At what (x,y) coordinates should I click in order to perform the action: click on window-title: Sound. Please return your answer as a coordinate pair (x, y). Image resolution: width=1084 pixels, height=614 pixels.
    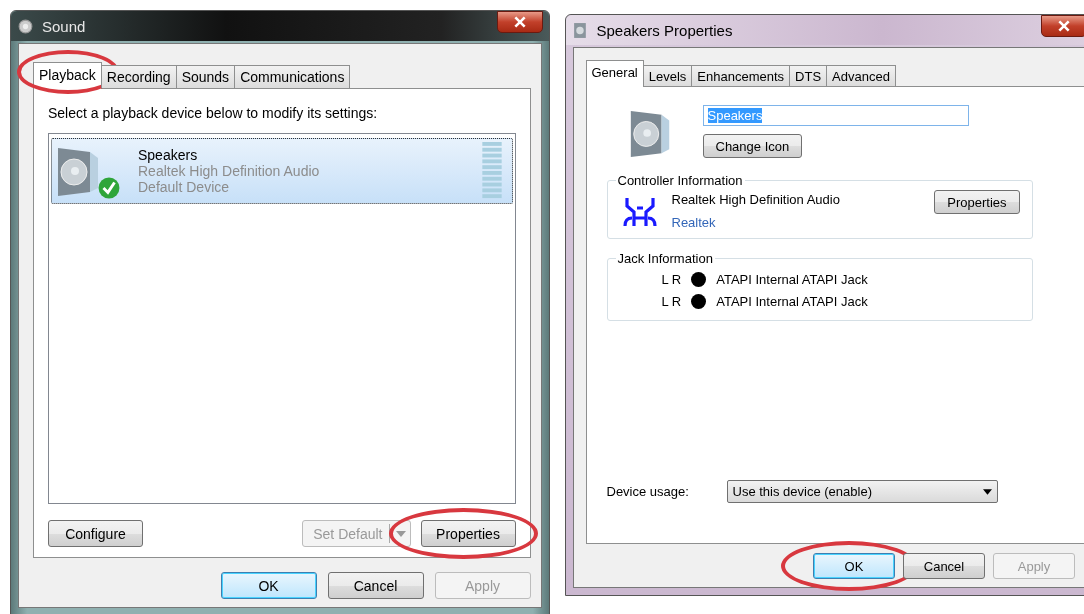
    Looking at the image, I should click on (64, 26).